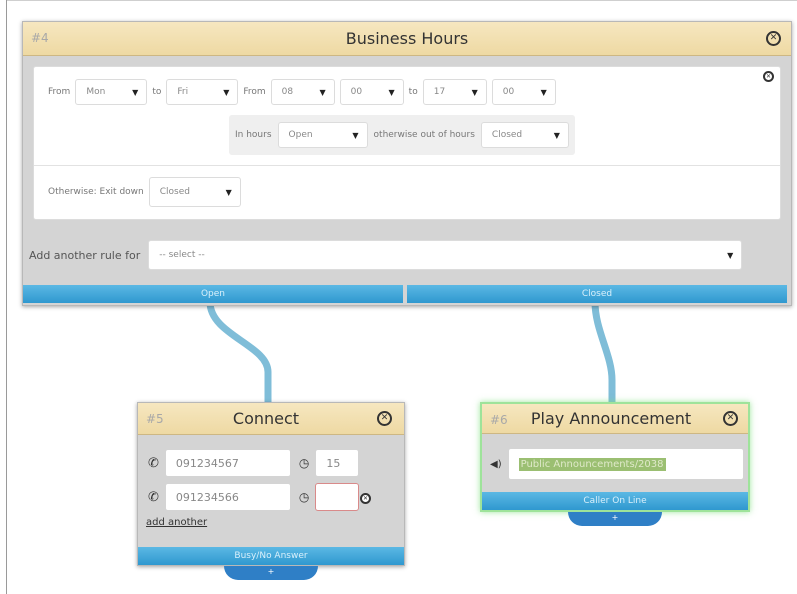 Image resolution: width=797 pixels, height=594 pixels. I want to click on timeout-input: 15, so click(337, 463).